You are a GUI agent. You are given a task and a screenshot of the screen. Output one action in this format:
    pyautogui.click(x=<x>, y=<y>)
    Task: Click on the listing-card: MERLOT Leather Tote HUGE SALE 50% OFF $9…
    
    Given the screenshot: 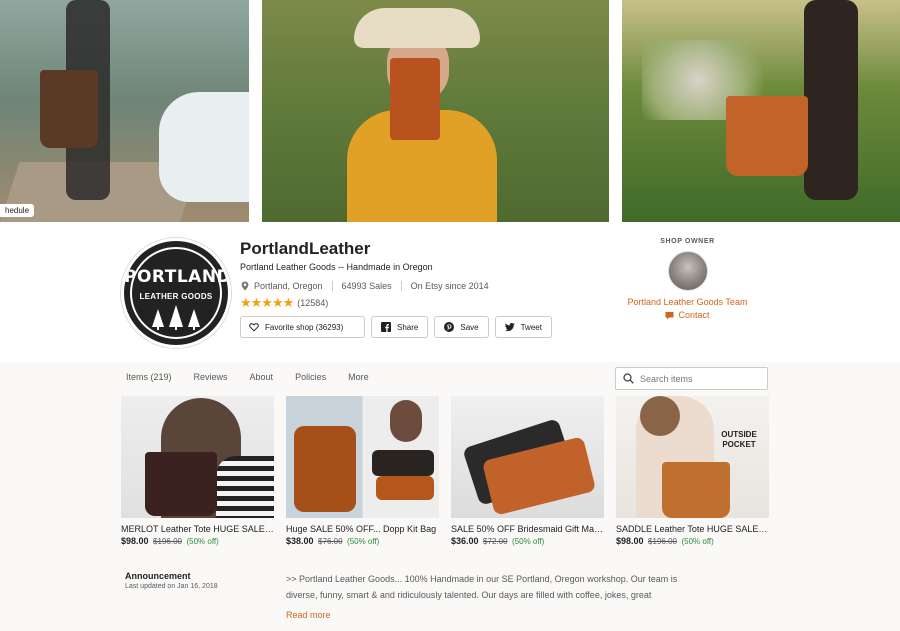 What is the action you would take?
    pyautogui.click(x=197, y=471)
    